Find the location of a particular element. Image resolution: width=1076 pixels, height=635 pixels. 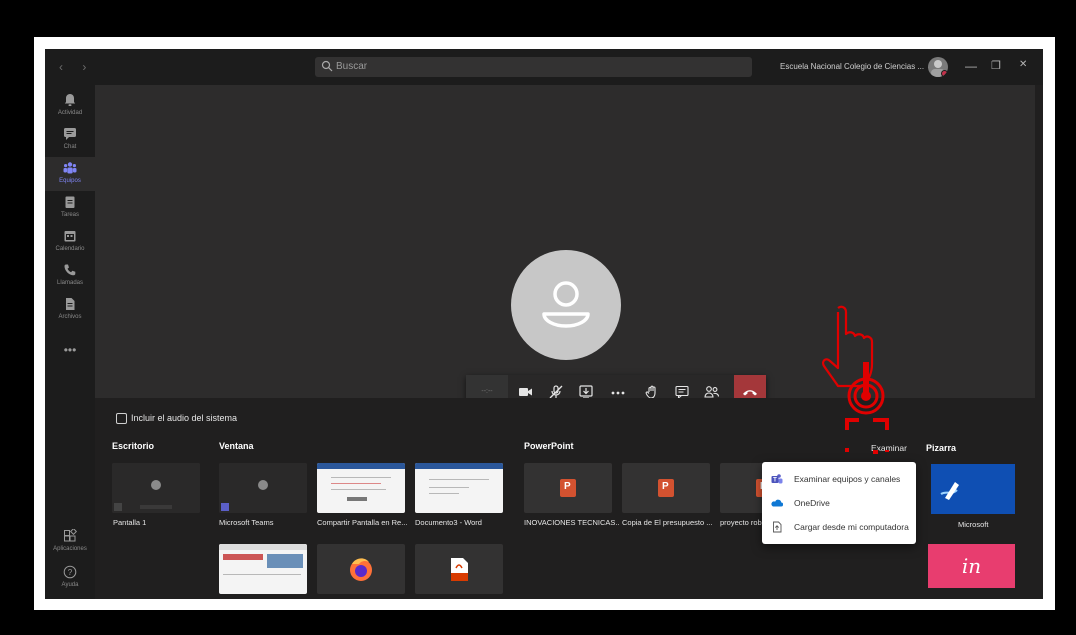

rail-item-calendar: Calendario is located at coordinates (70, 242).